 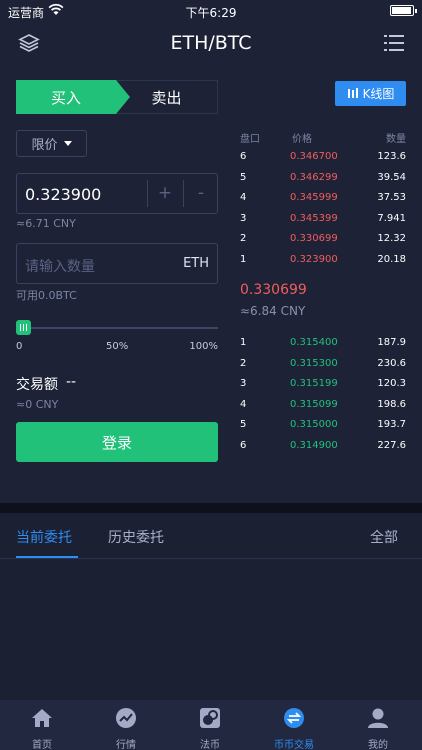 What do you see at coordinates (250, 139) in the screenshot?
I see `orderbook-header-level: 盘口` at bounding box center [250, 139].